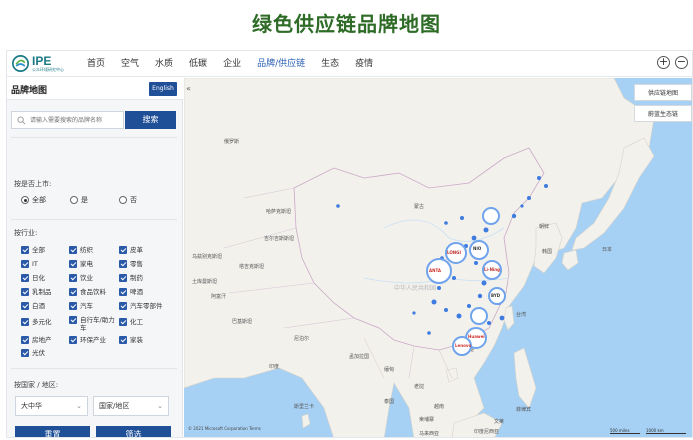  Describe the element at coordinates (224, 428) in the screenshot. I see `map-copyright: © 2021 Microsoft Corporation Terms` at that location.